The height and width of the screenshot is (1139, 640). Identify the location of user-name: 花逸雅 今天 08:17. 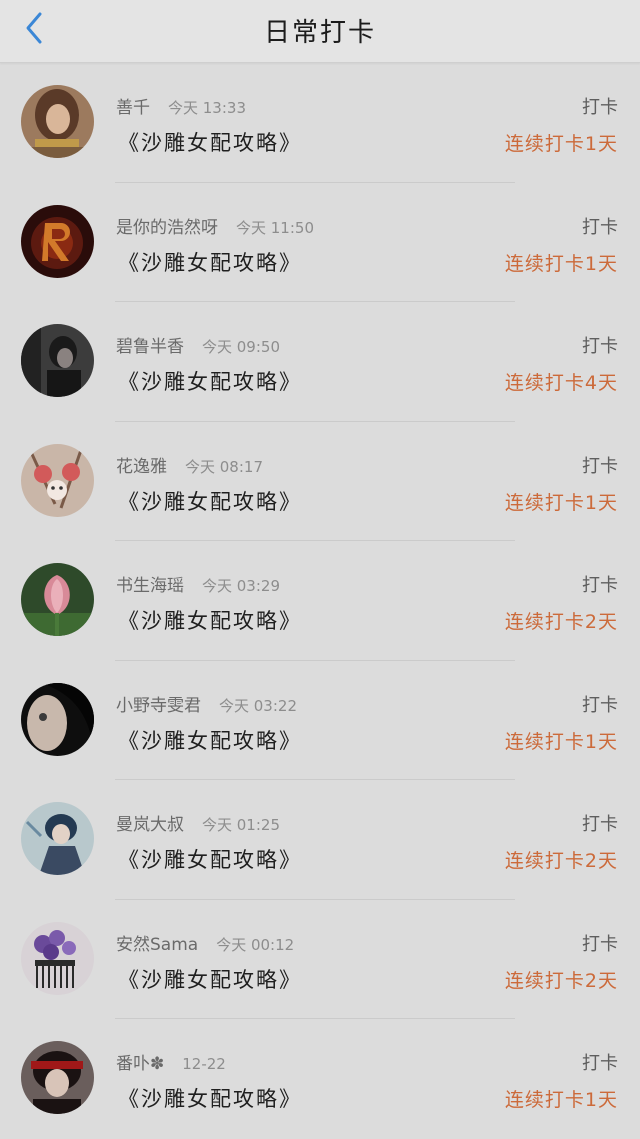
(189, 466).